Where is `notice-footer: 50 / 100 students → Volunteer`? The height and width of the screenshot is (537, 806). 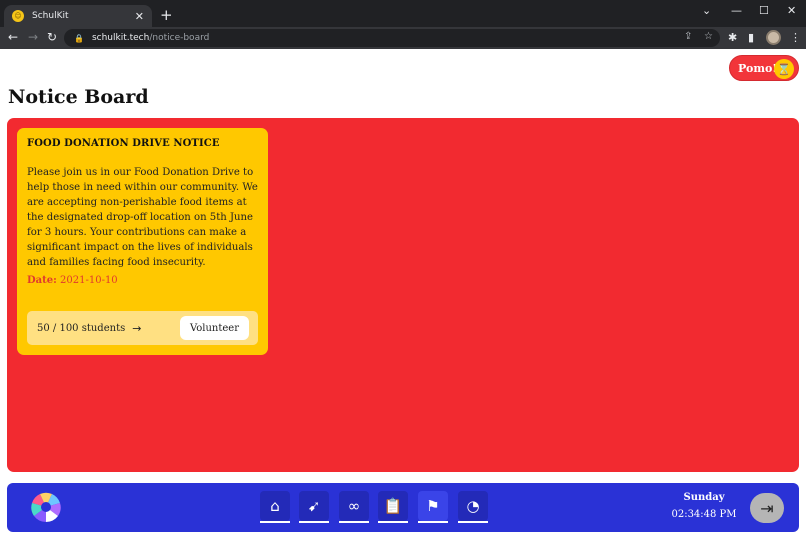 notice-footer: 50 / 100 students → Volunteer is located at coordinates (142, 328).